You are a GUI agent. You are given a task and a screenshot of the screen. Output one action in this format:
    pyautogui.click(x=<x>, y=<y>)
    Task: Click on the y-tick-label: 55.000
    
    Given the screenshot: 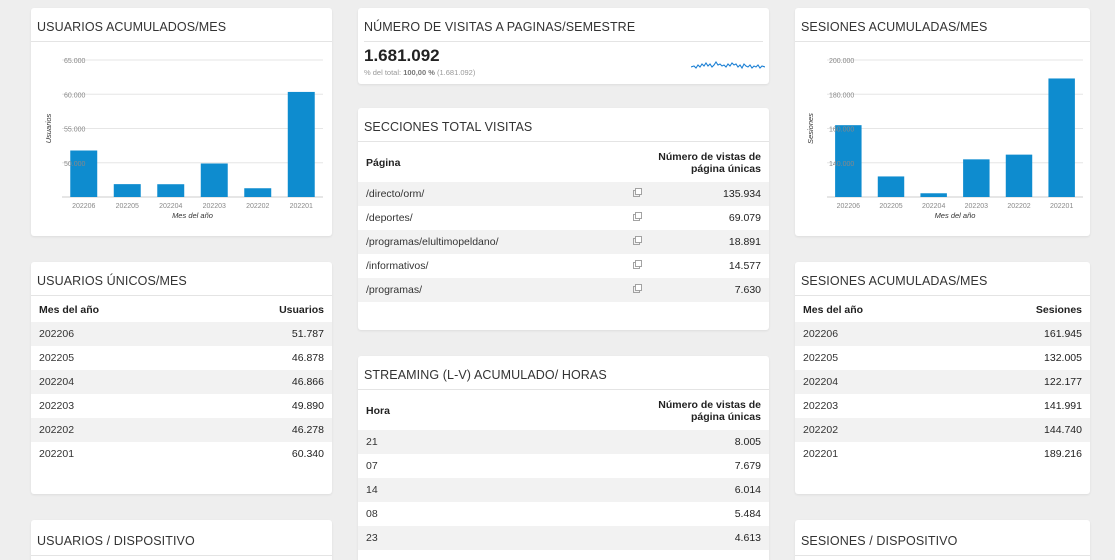 What is the action you would take?
    pyautogui.click(x=75, y=130)
    